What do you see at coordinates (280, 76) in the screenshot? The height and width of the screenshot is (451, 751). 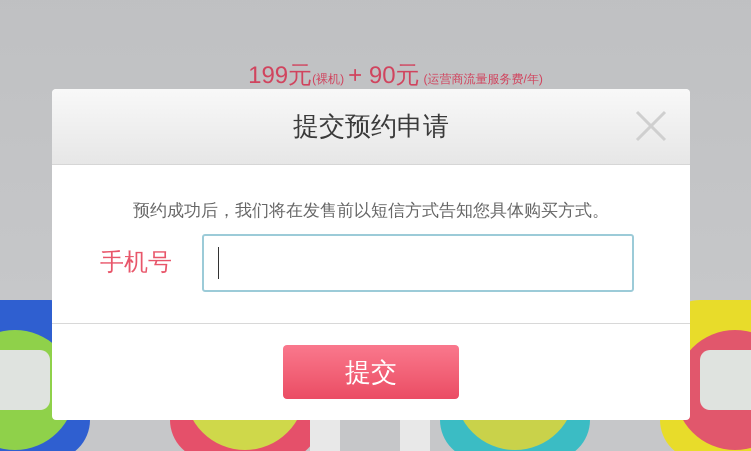 I see `price-text: 199元` at bounding box center [280, 76].